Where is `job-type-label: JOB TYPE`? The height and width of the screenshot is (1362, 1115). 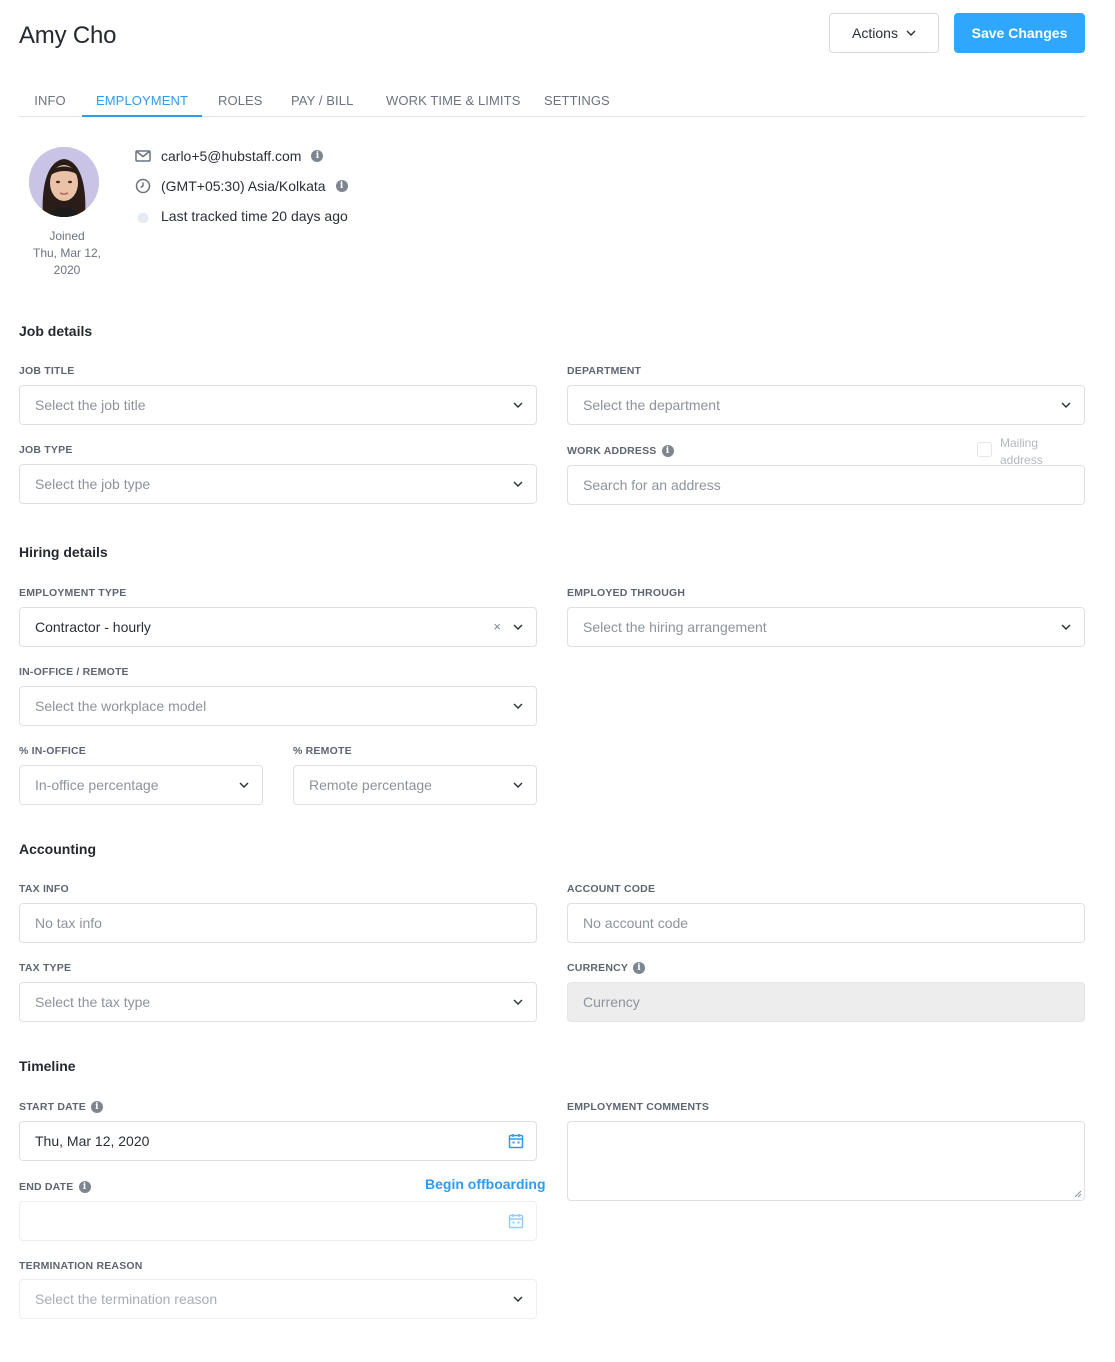
job-type-label: JOB TYPE is located at coordinates (46, 450).